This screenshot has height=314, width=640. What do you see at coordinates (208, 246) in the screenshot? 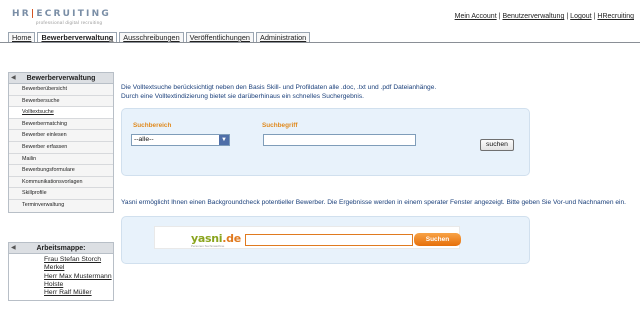
I see `yasni-tagline: Personen Suchmaschine` at bounding box center [208, 246].